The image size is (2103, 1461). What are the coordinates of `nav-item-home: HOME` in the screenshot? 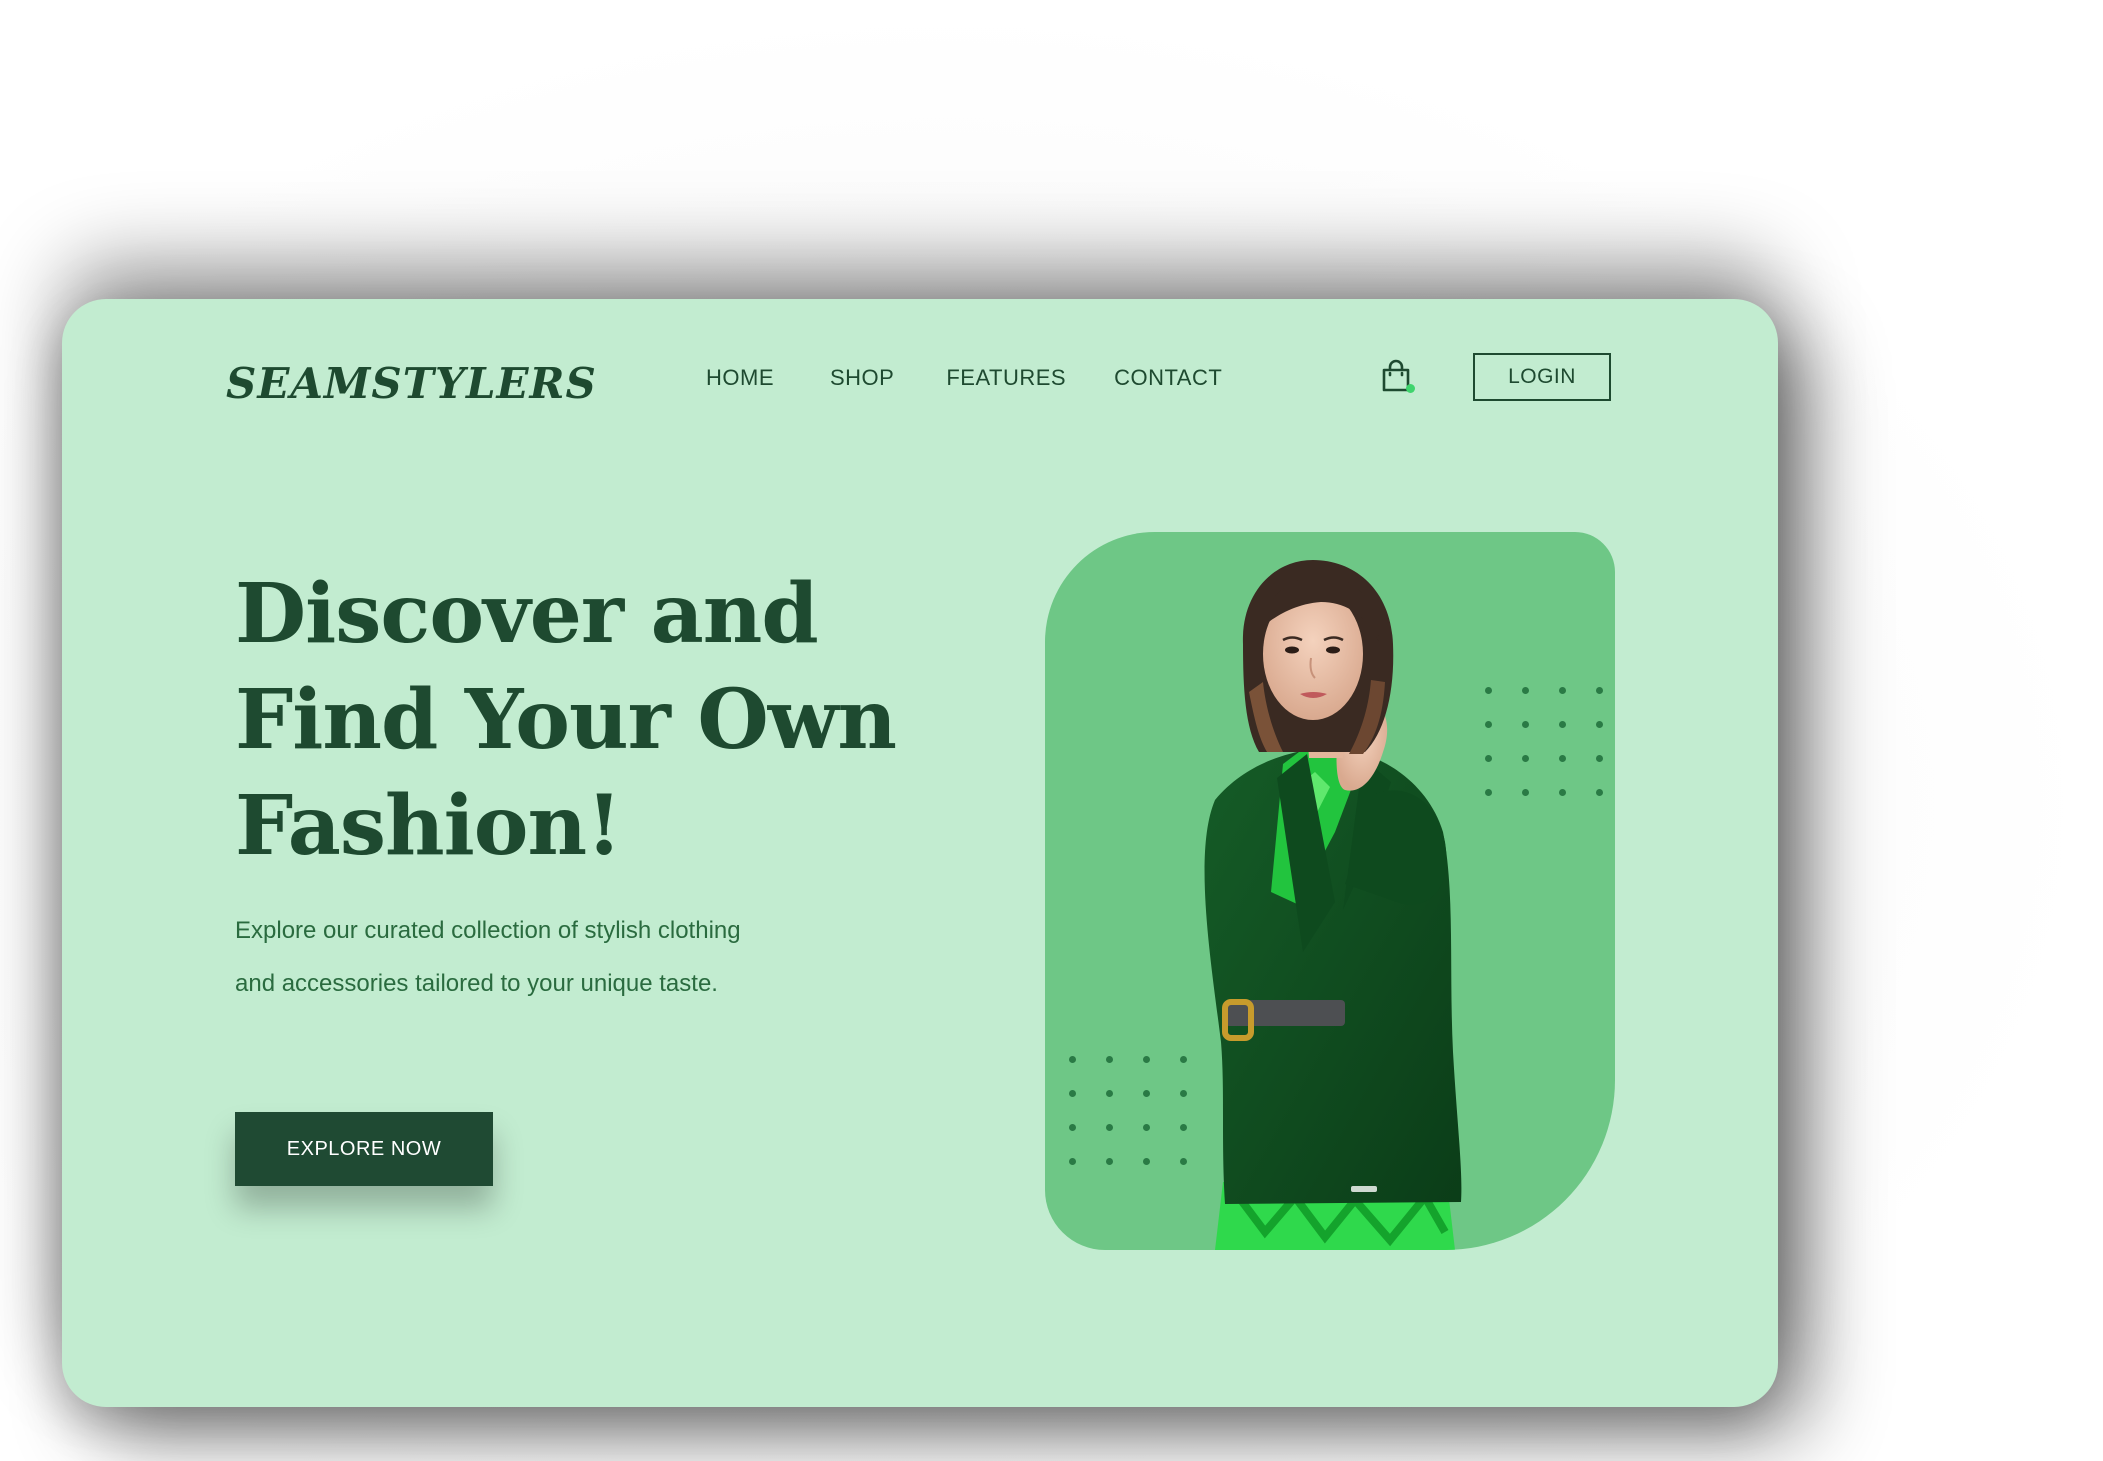 It's located at (740, 378).